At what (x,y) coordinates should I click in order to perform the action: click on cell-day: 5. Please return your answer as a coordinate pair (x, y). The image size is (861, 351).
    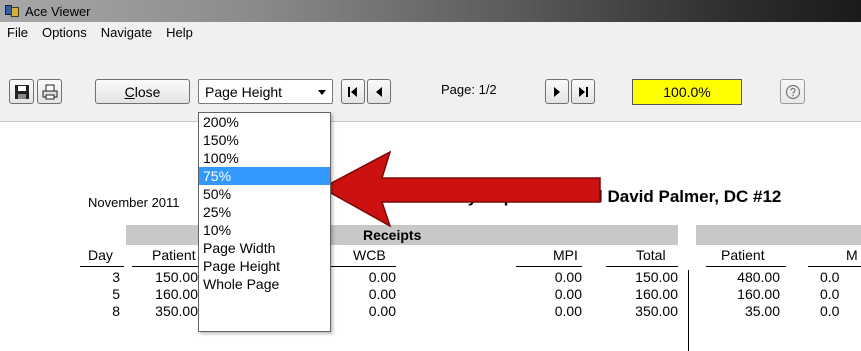
    Looking at the image, I should click on (116, 294).